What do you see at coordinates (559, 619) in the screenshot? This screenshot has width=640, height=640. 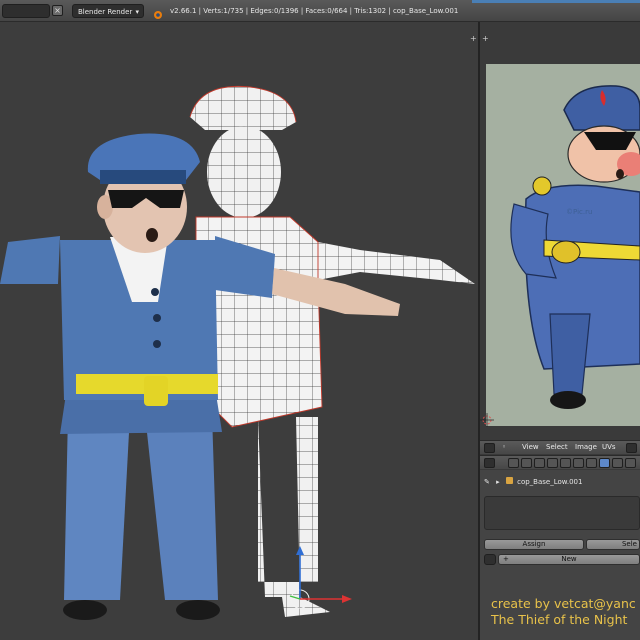 I see `signature-line-2: The Thief of the Night` at bounding box center [559, 619].